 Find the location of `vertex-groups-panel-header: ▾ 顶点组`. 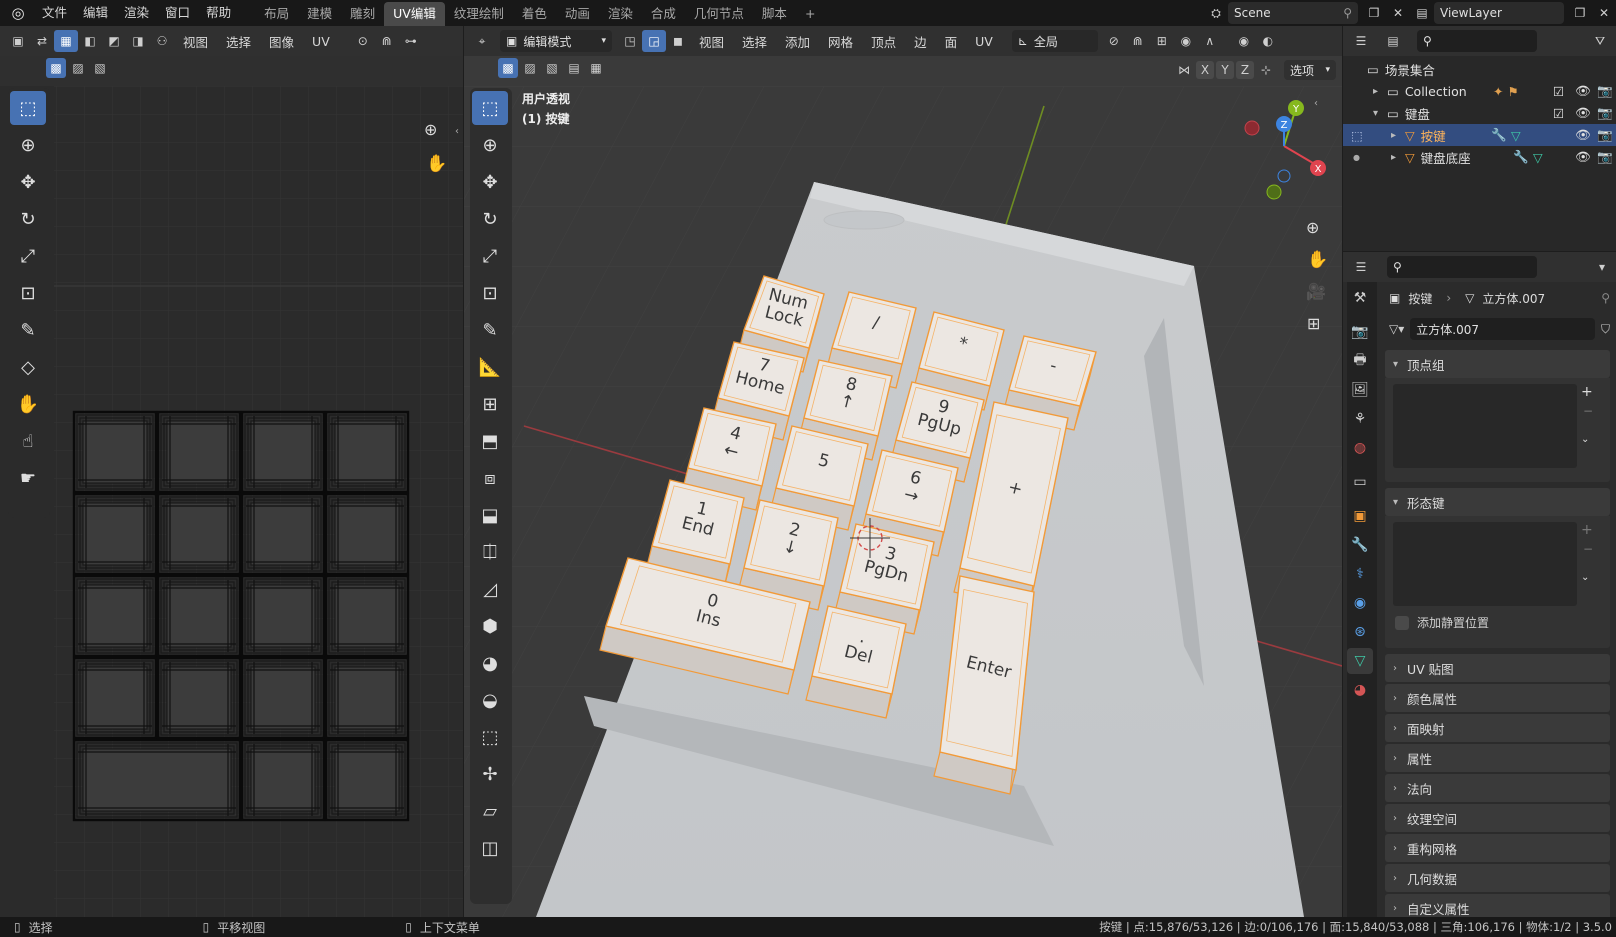

vertex-groups-panel-header: ▾ 顶点组 is located at coordinates (1497, 364).